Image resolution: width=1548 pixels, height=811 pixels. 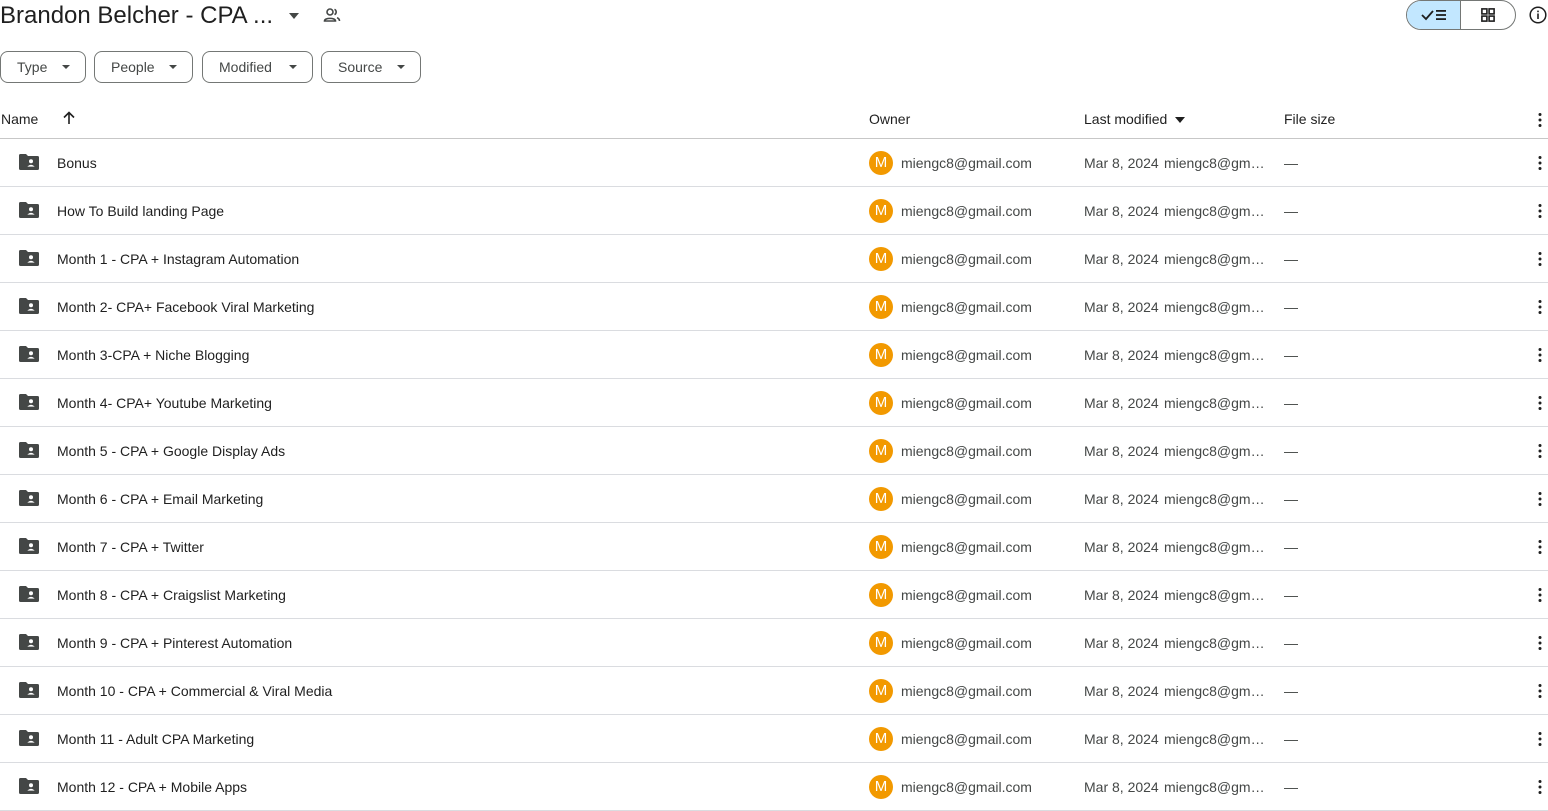 I want to click on source-filter-chip: Source, so click(x=371, y=67).